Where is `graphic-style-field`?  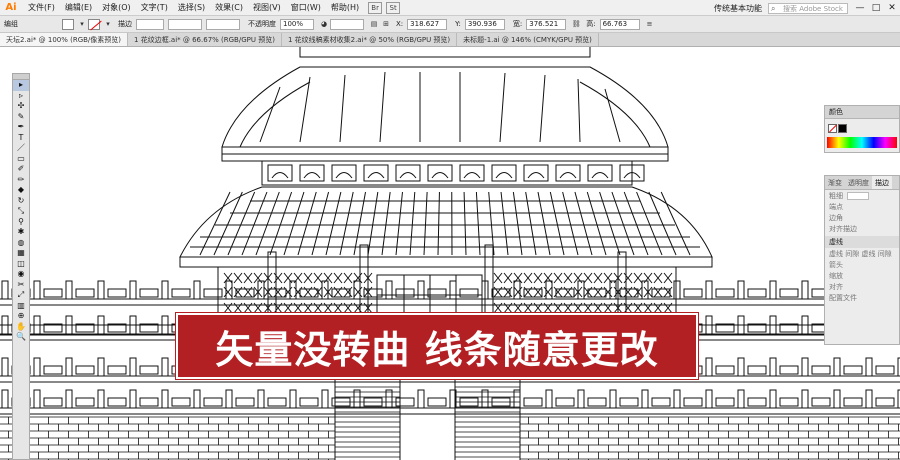
graphic-style-field is located at coordinates (347, 24).